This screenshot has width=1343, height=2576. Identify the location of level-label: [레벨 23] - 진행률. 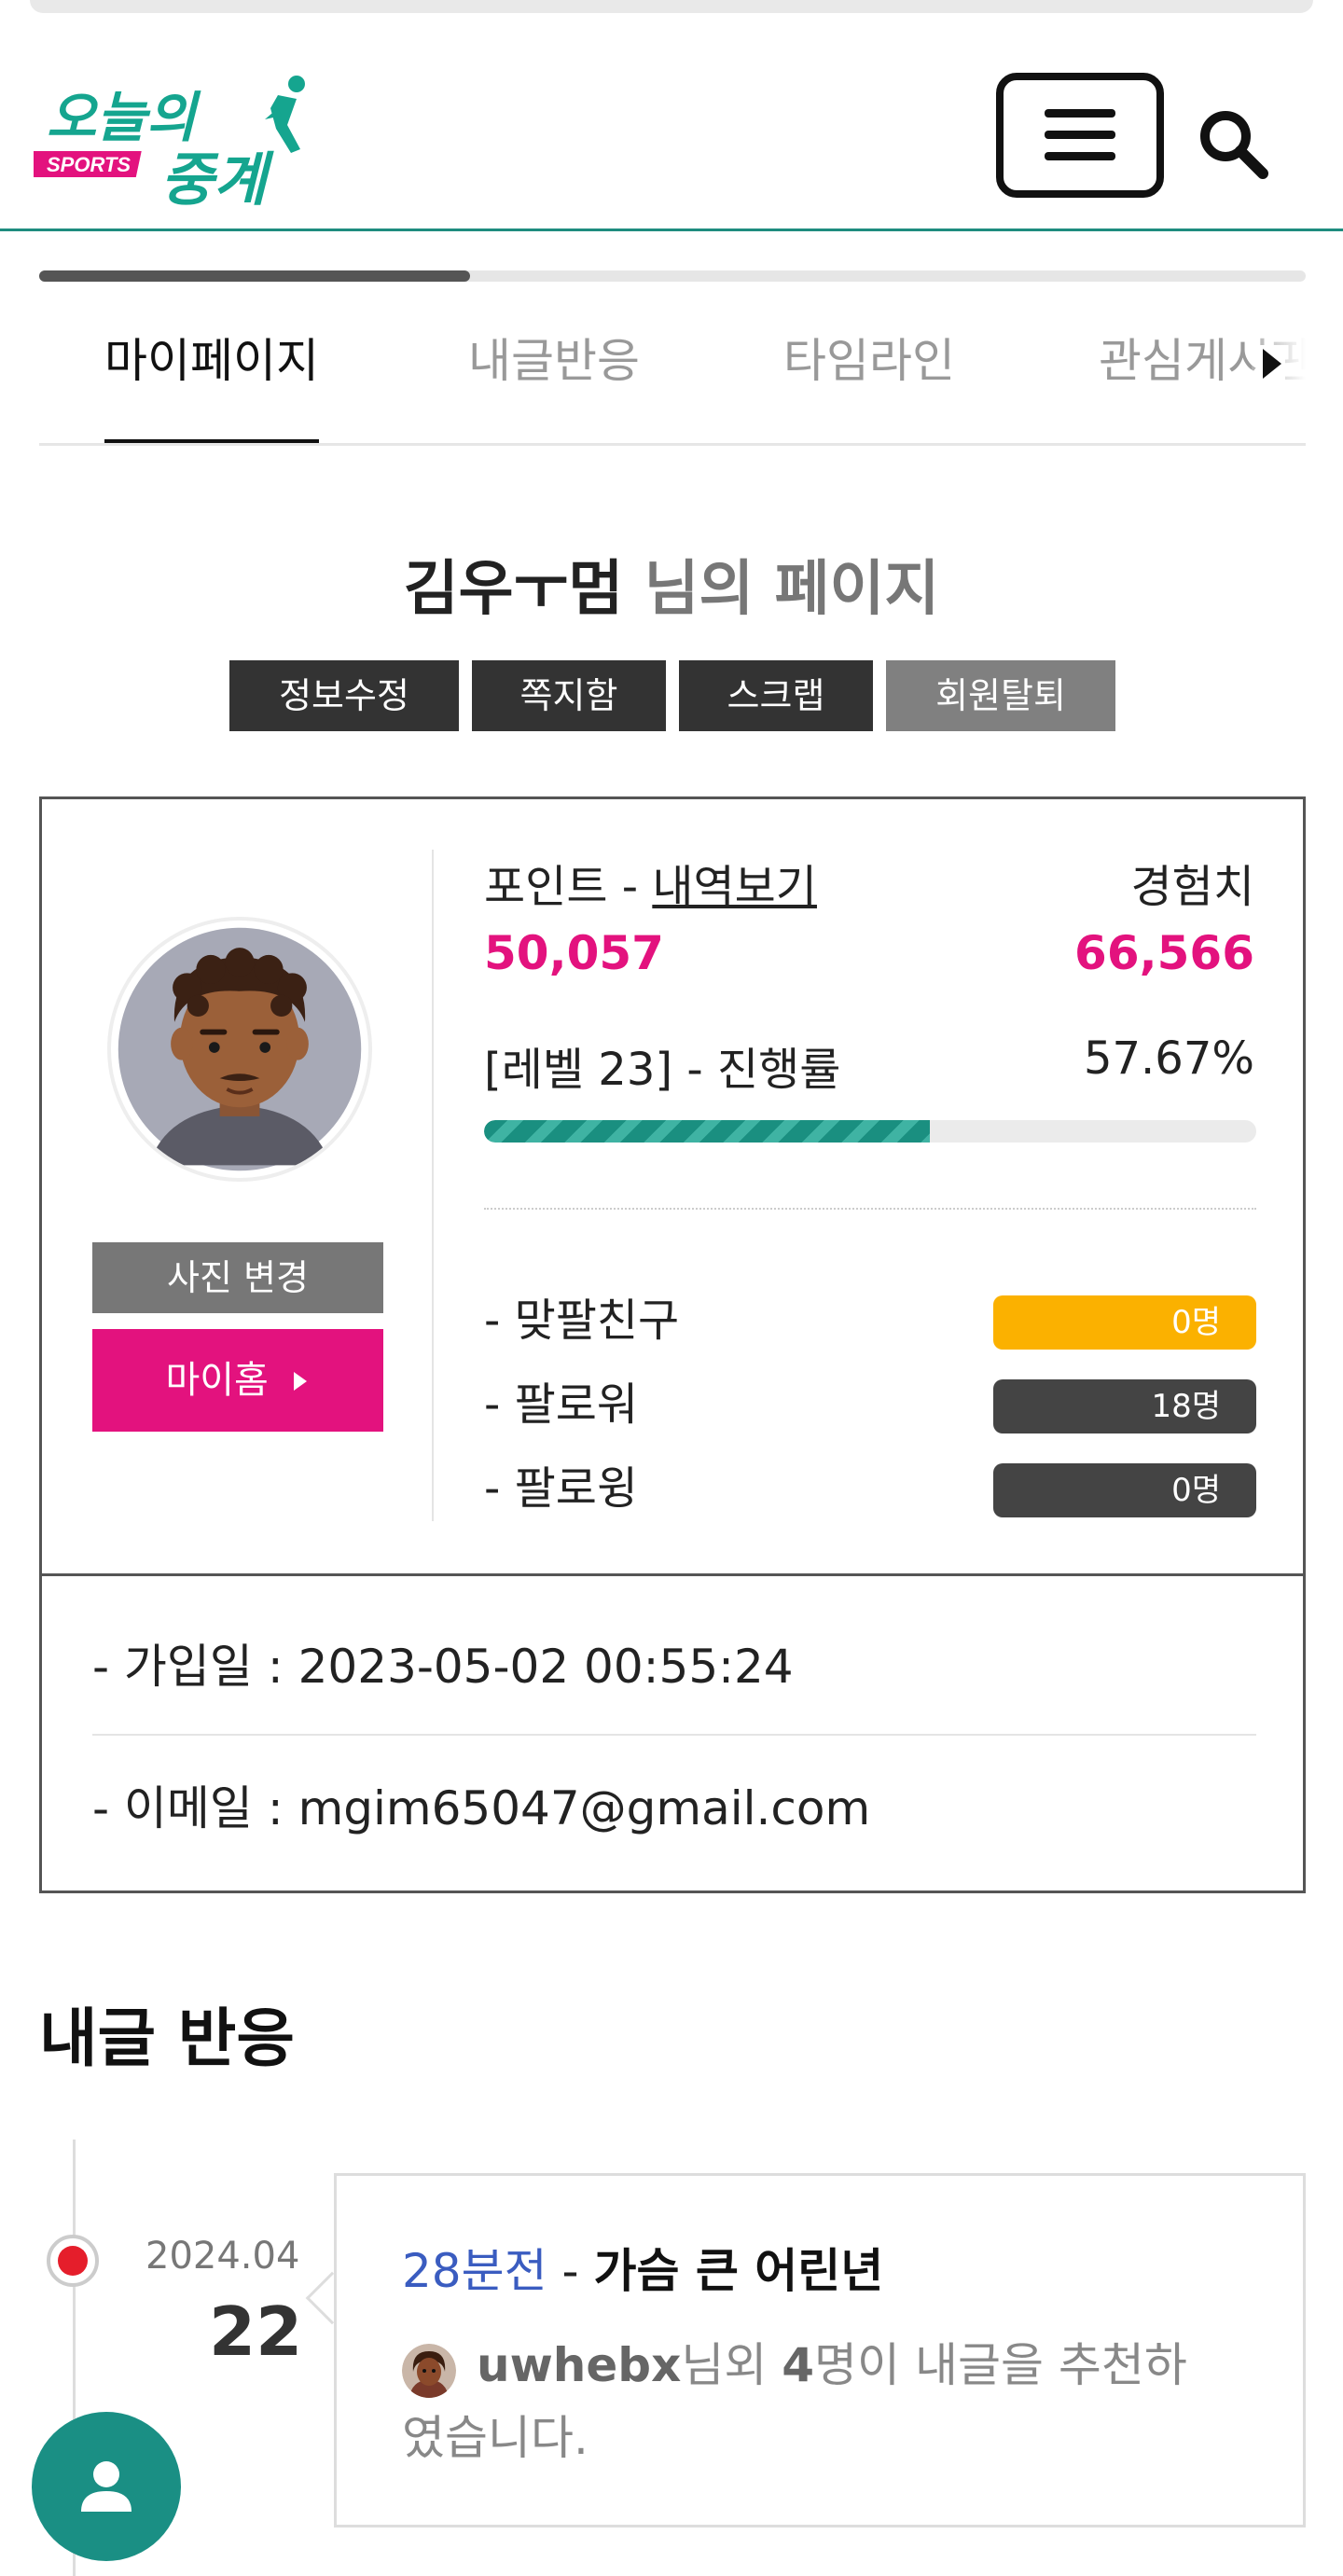
(663, 1070).